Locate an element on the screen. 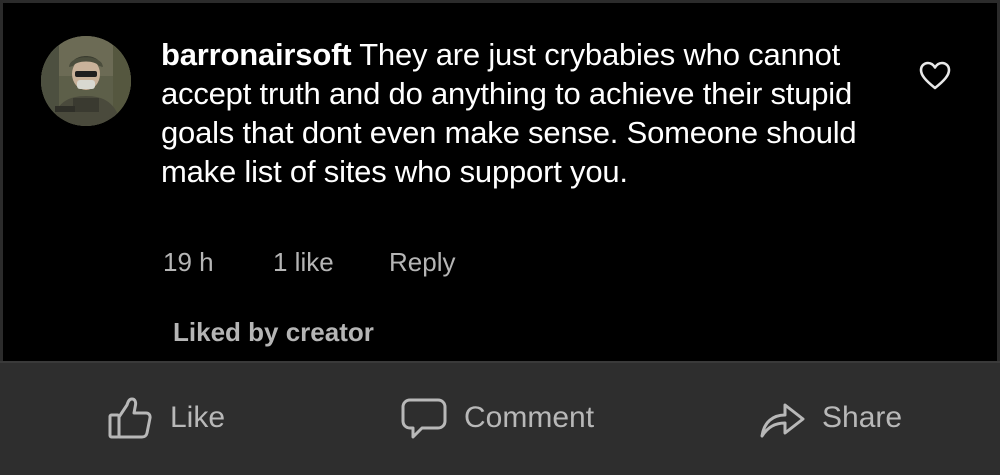 The height and width of the screenshot is (475, 1000). comment-button: Comment is located at coordinates (497, 418).